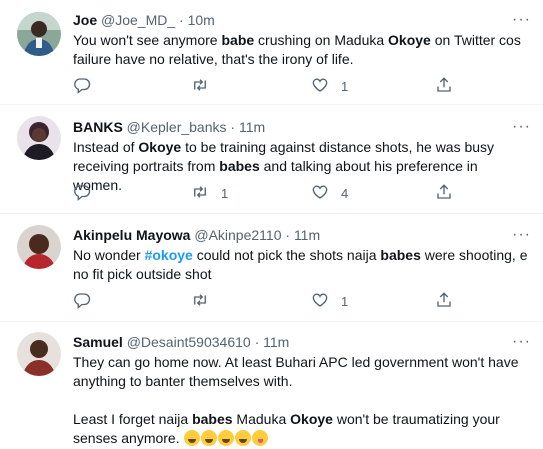 This screenshot has height=449, width=543. What do you see at coordinates (147, 40) in the screenshot?
I see `text-segment: You won't see anymore` at bounding box center [147, 40].